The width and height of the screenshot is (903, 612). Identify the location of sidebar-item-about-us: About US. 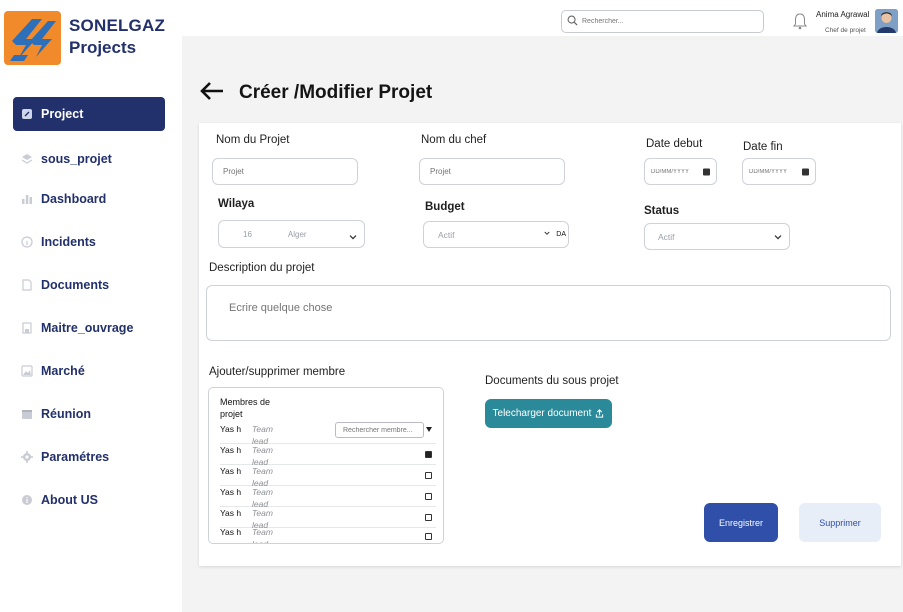
(89, 500).